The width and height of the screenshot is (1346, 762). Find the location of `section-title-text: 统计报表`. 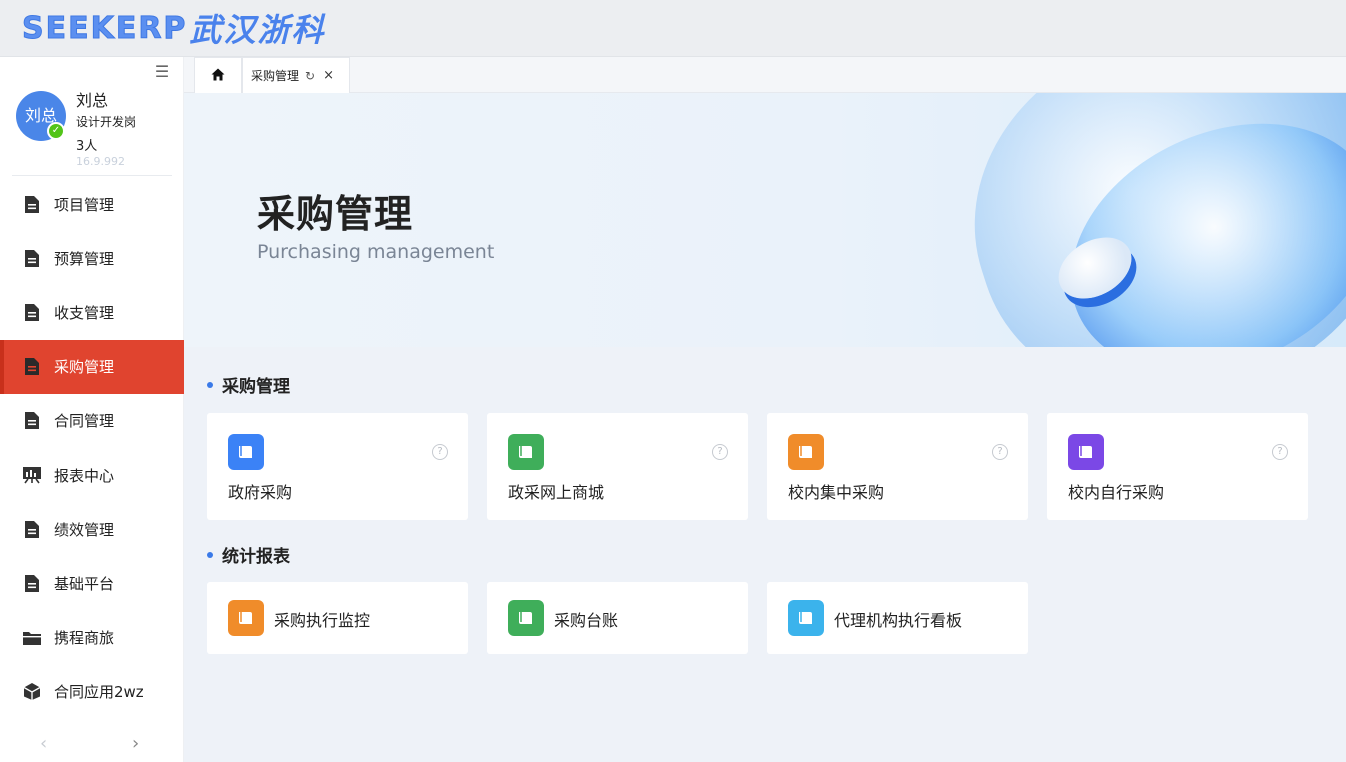

section-title-text: 统计报表 is located at coordinates (256, 557).